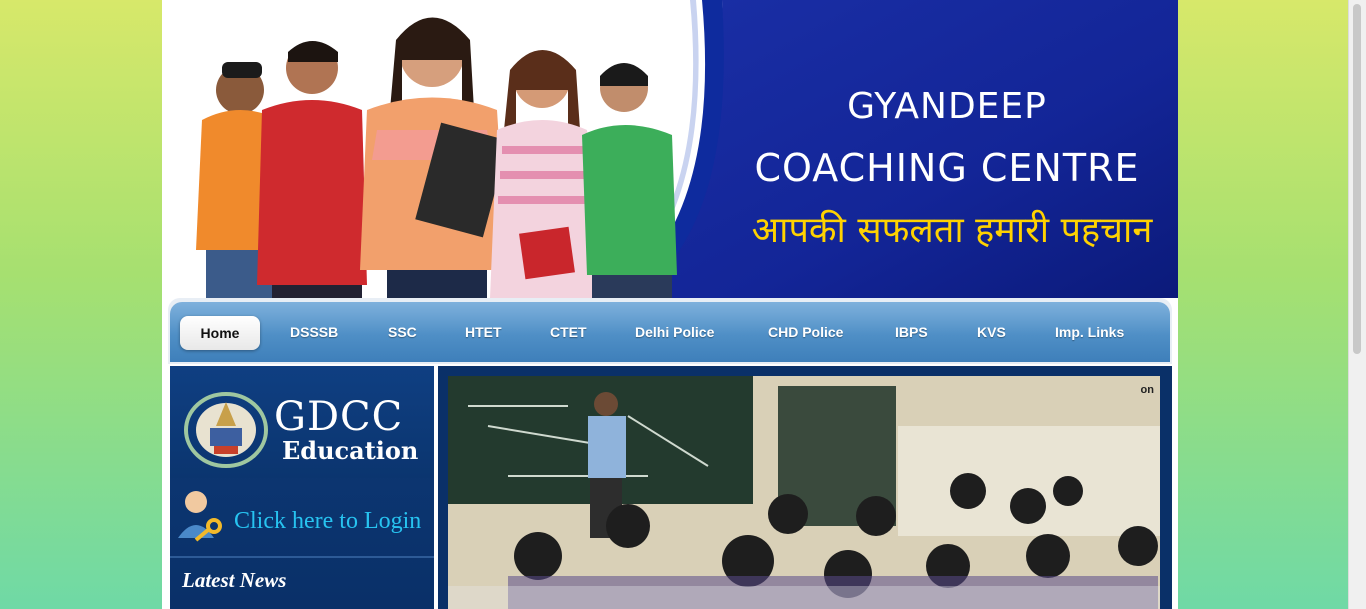 This screenshot has height=609, width=1366. What do you see at coordinates (402, 332) in the screenshot?
I see `nav-item-ssc: SSC` at bounding box center [402, 332].